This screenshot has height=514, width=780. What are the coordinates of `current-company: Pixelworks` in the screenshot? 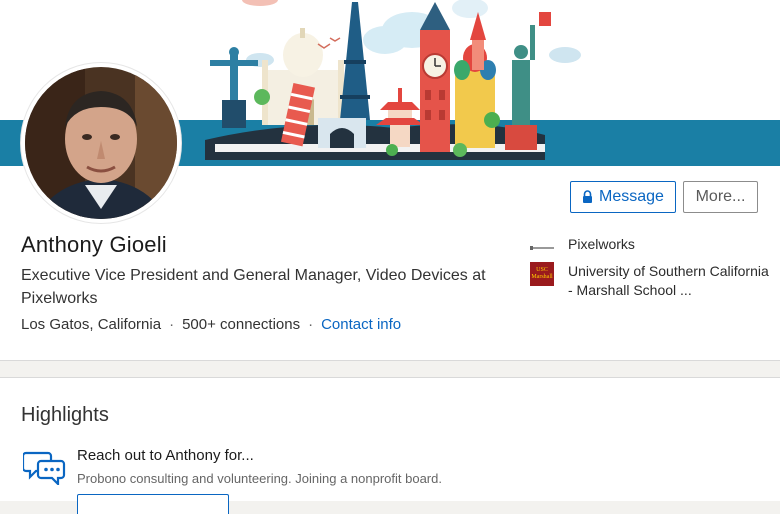 It's located at (582, 248).